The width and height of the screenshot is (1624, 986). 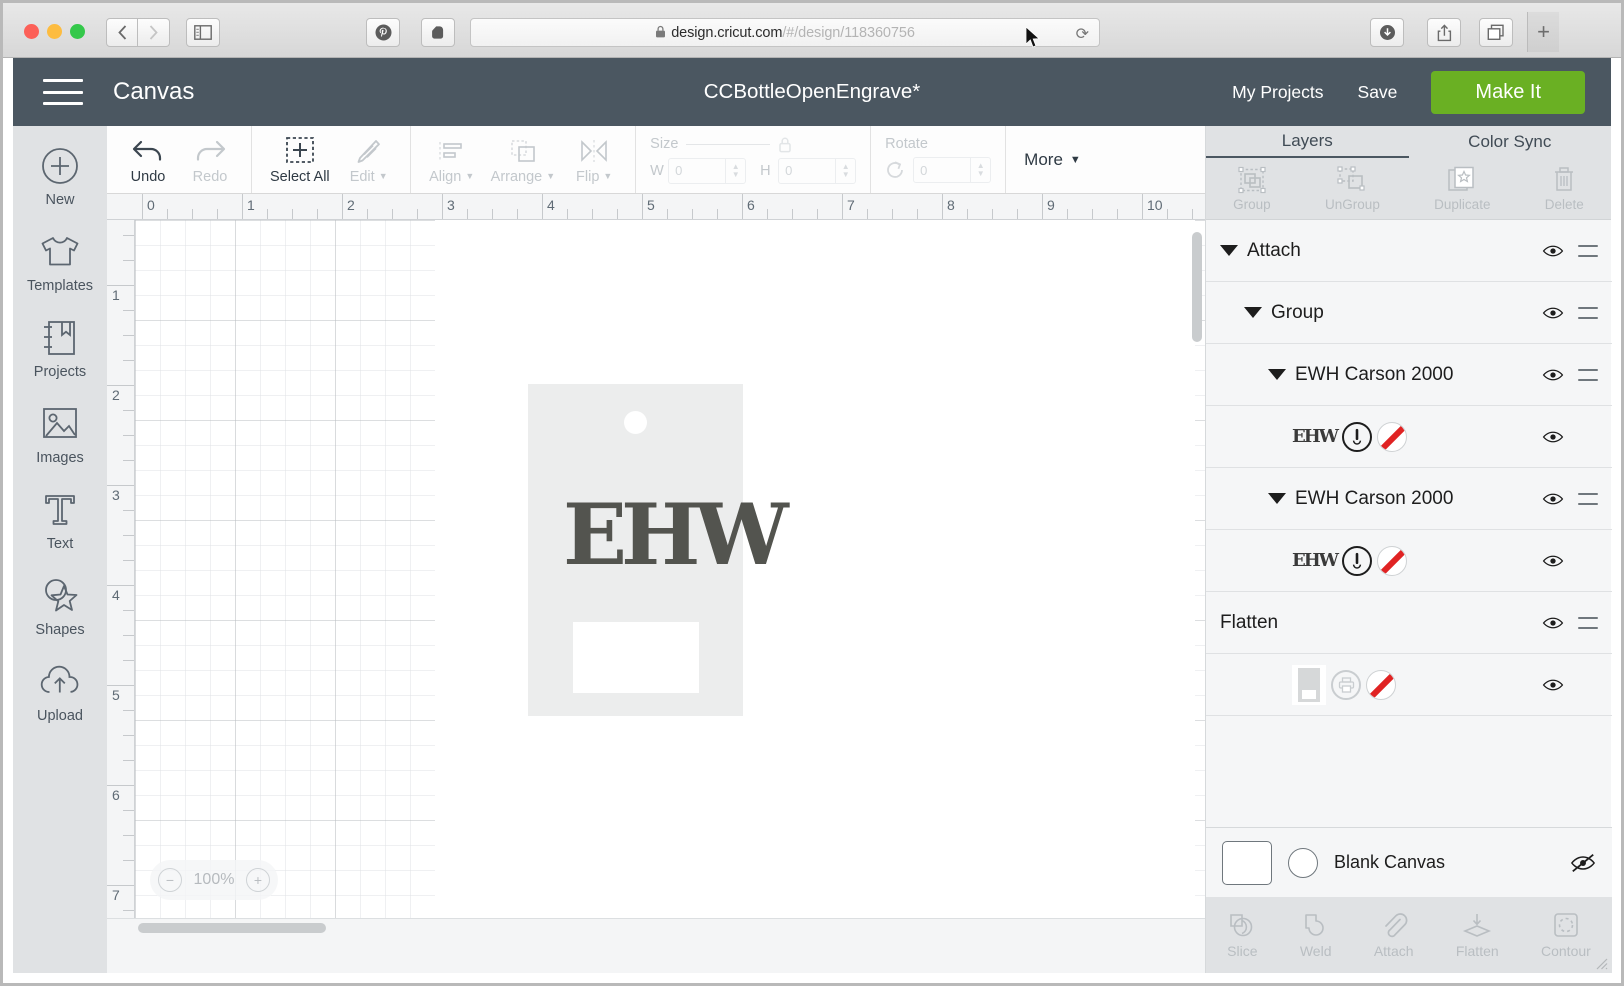 What do you see at coordinates (1303, 862) in the screenshot?
I see `canvas-material-circle` at bounding box center [1303, 862].